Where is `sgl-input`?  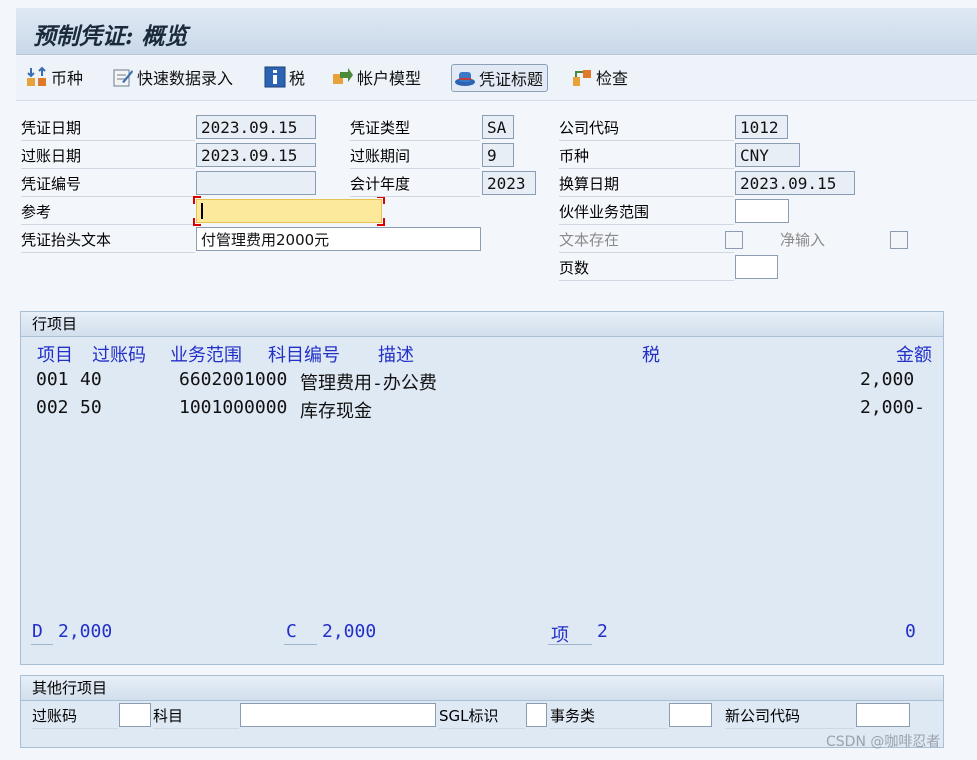 sgl-input is located at coordinates (536, 715).